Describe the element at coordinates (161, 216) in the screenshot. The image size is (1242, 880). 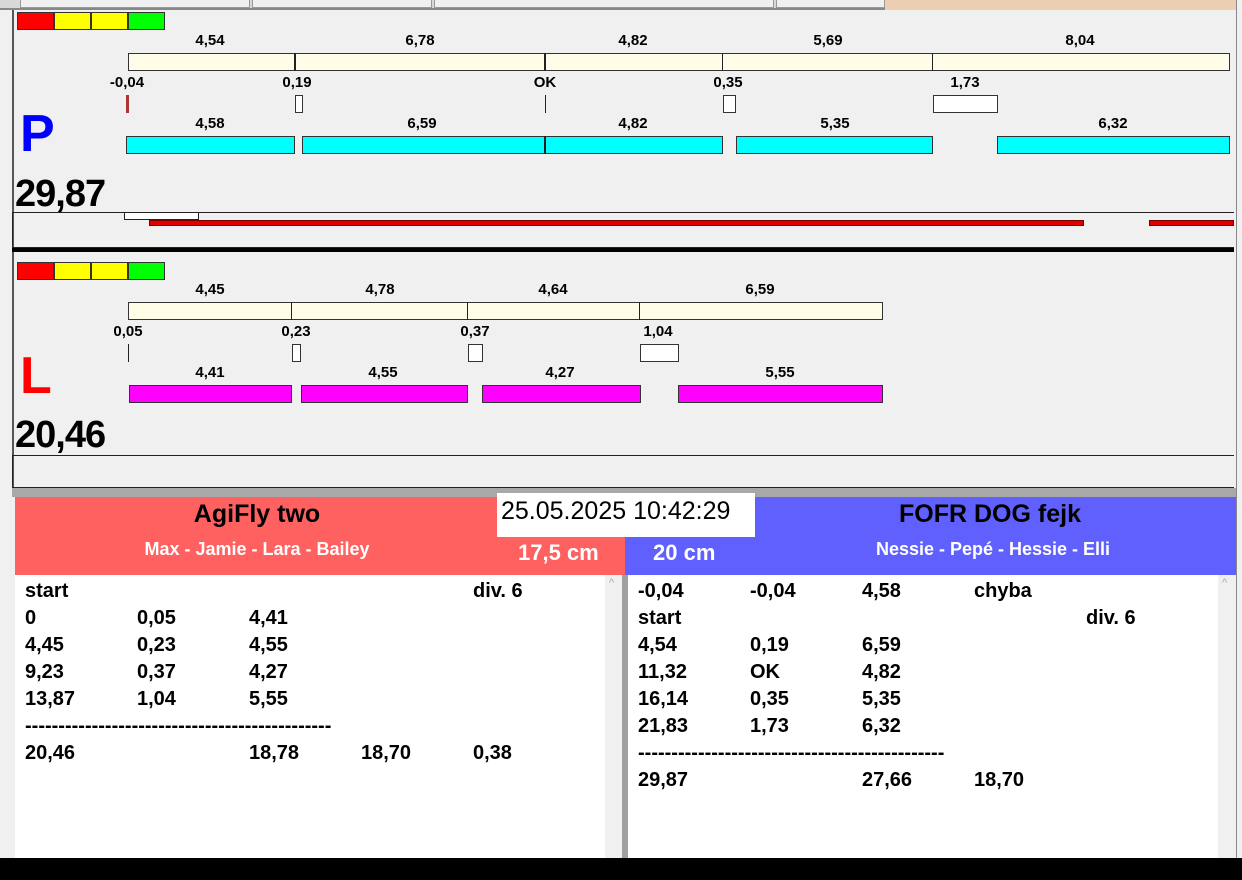
I see `timeline-marker` at that location.